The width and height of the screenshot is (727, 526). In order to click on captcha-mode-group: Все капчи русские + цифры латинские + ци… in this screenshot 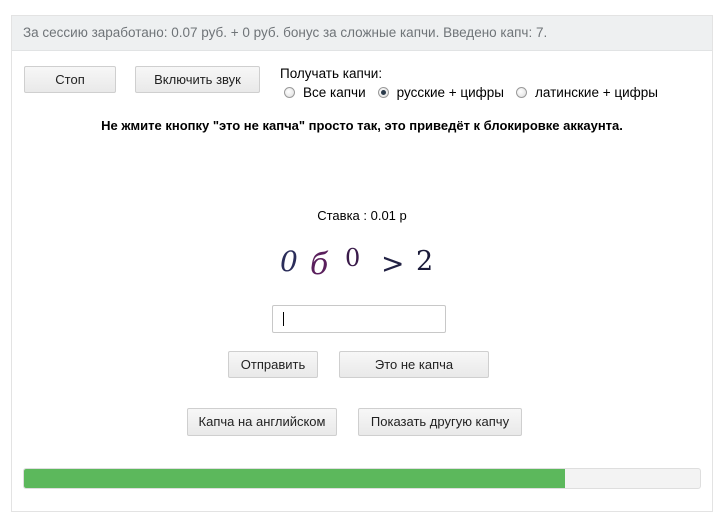, I will do `click(477, 92)`.